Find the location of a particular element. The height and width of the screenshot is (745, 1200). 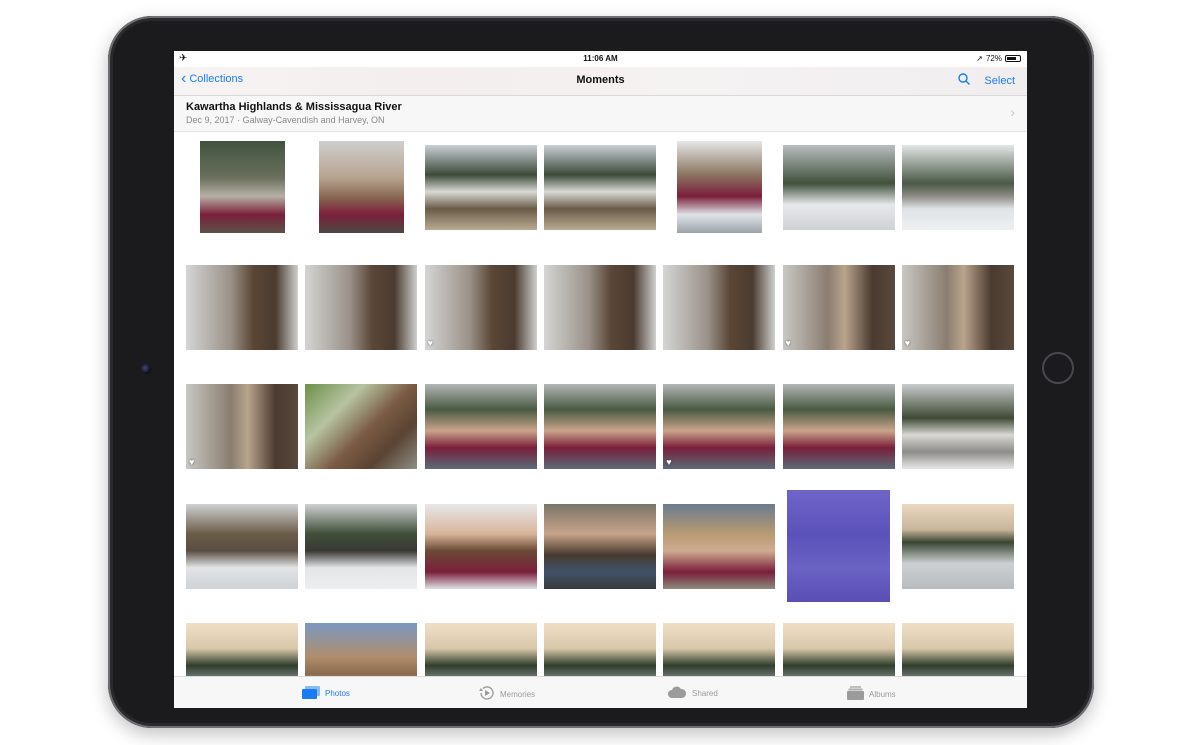

tab-memories: Memories is located at coordinates (507, 694).